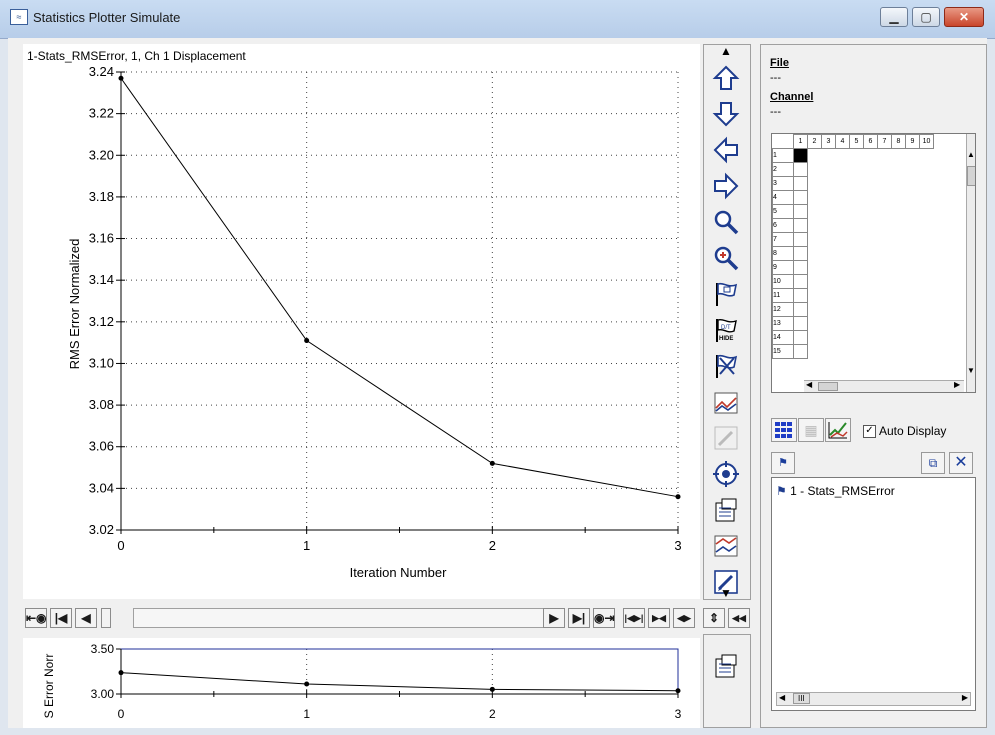 This screenshot has width=995, height=735. What do you see at coordinates (604, 618) in the screenshot?
I see `goto-last-marker-button: ◉⇥` at bounding box center [604, 618].